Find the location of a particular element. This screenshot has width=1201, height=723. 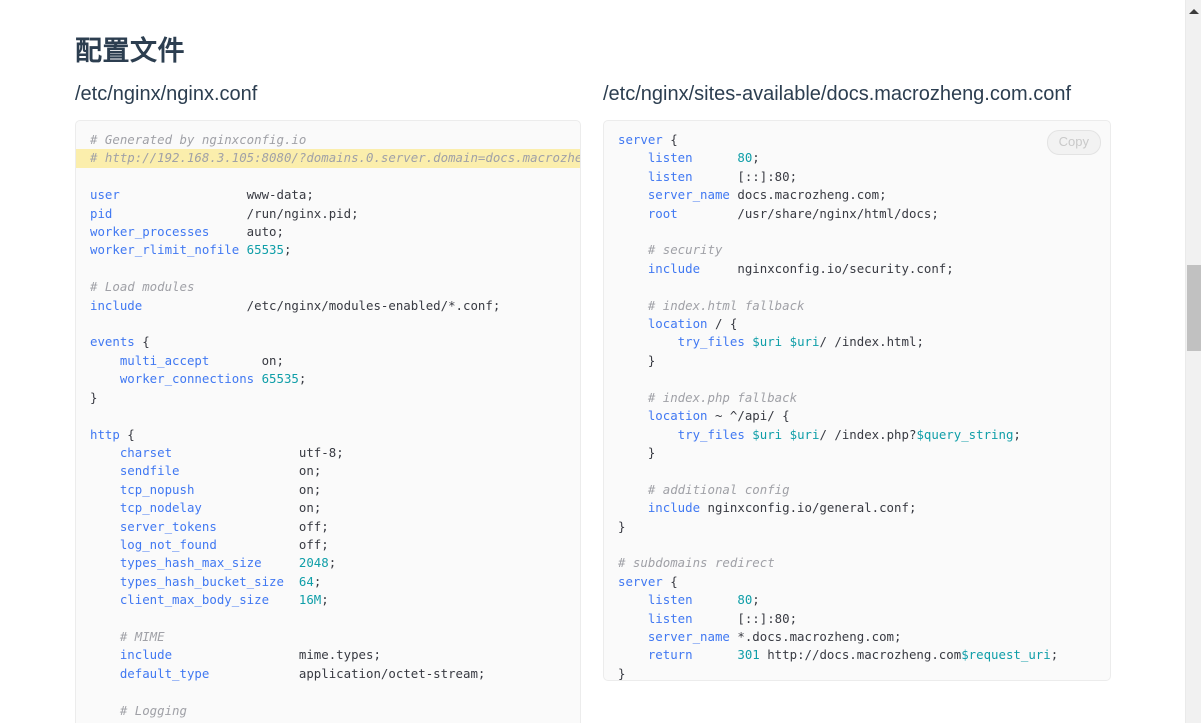

code-token: return is located at coordinates (655, 655).